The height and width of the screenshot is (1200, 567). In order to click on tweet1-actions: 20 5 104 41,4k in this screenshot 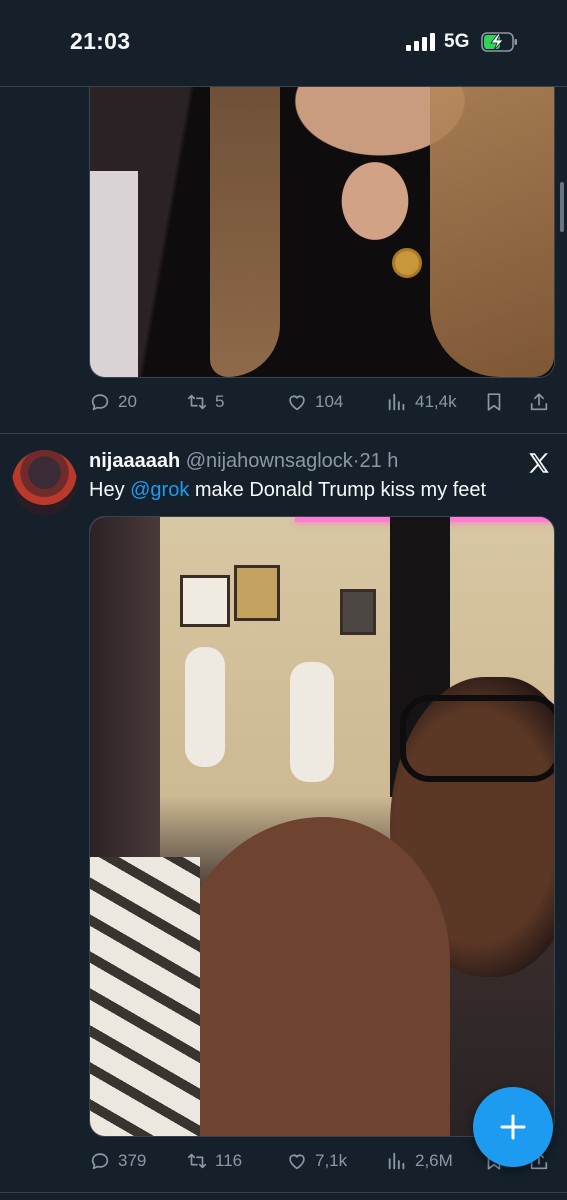, I will do `click(283, 402)`.